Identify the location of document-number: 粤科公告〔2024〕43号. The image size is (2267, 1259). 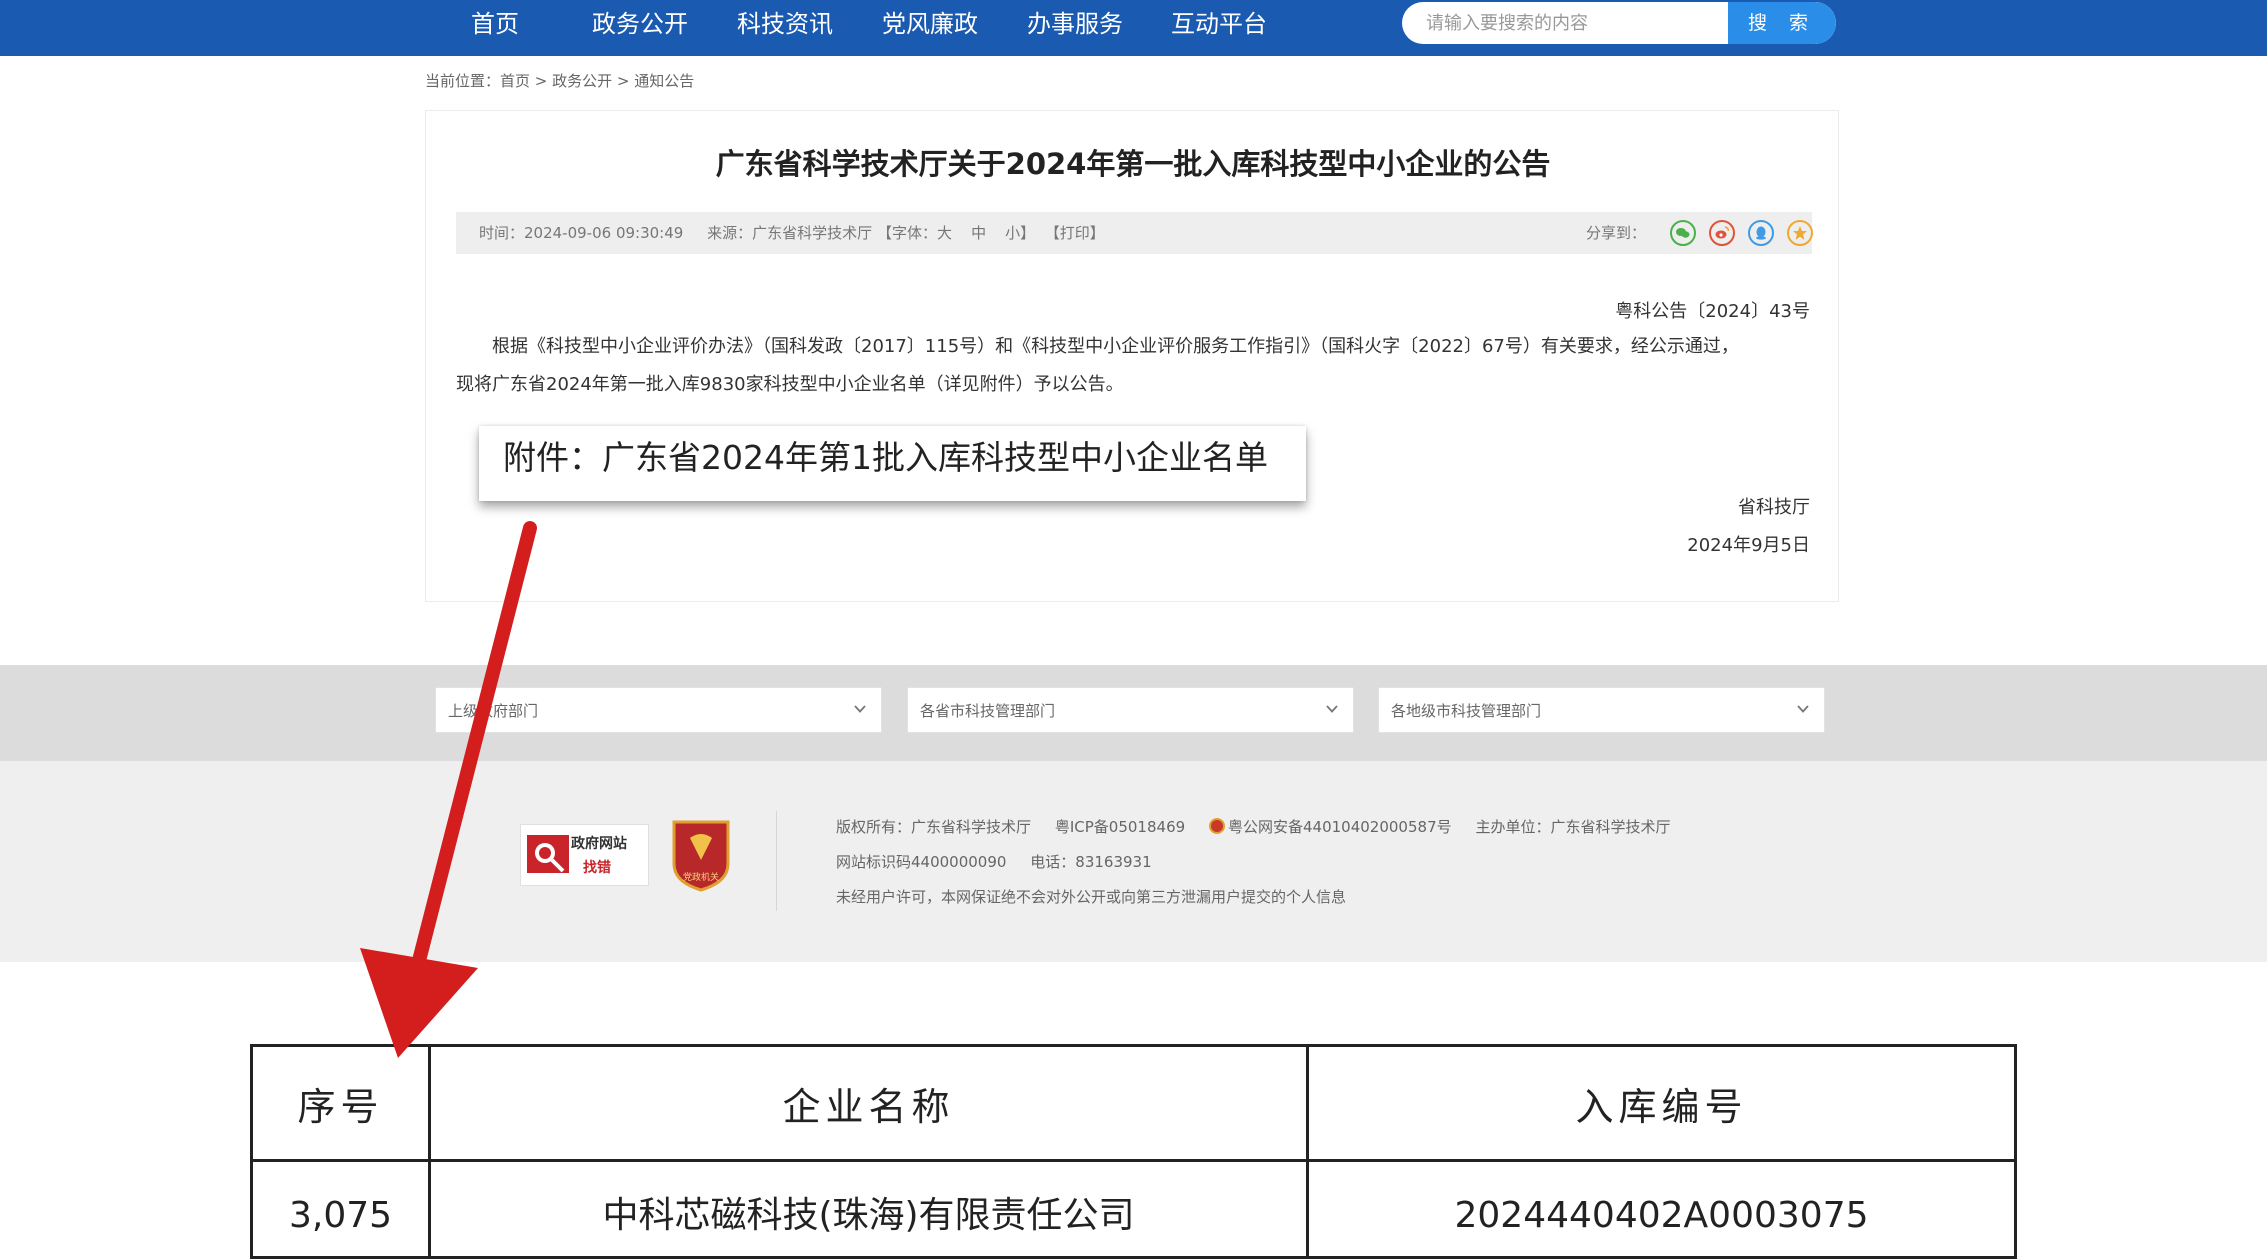
(1712, 311).